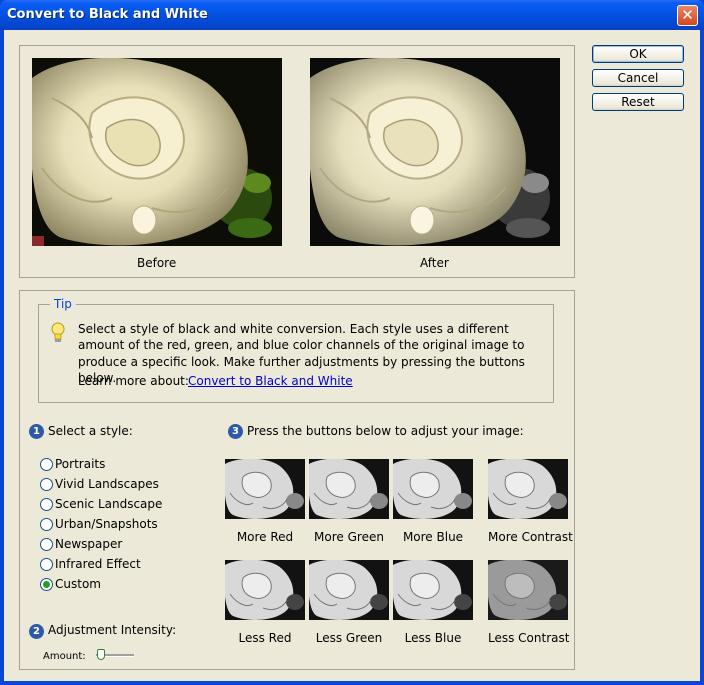 This screenshot has width=704, height=685. Describe the element at coordinates (36, 631) in the screenshot. I see `step-2-badge: 2` at that location.